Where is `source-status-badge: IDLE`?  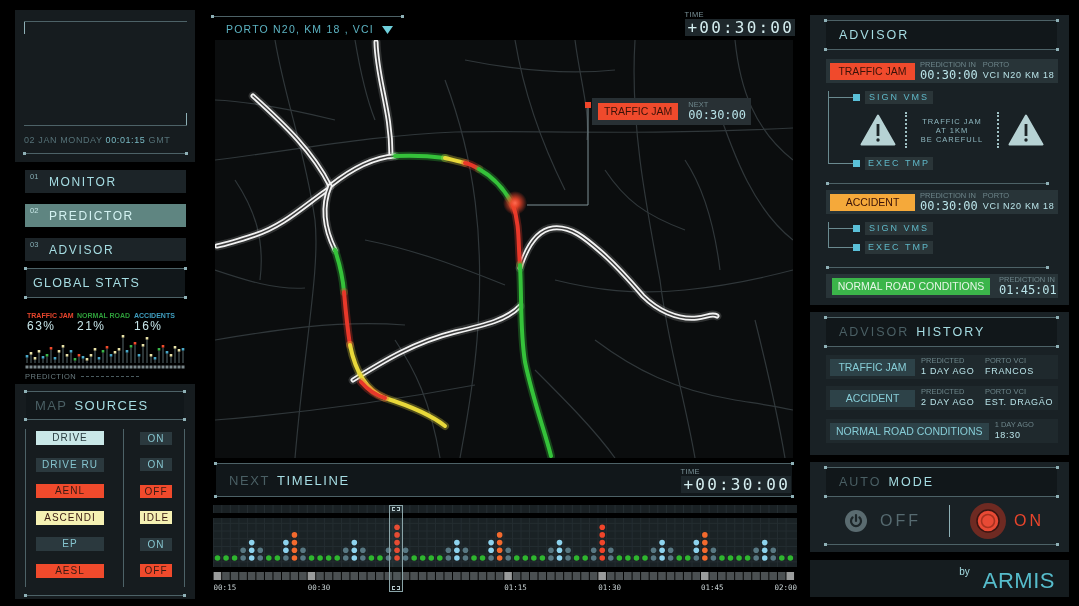 source-status-badge: IDLE is located at coordinates (156, 518).